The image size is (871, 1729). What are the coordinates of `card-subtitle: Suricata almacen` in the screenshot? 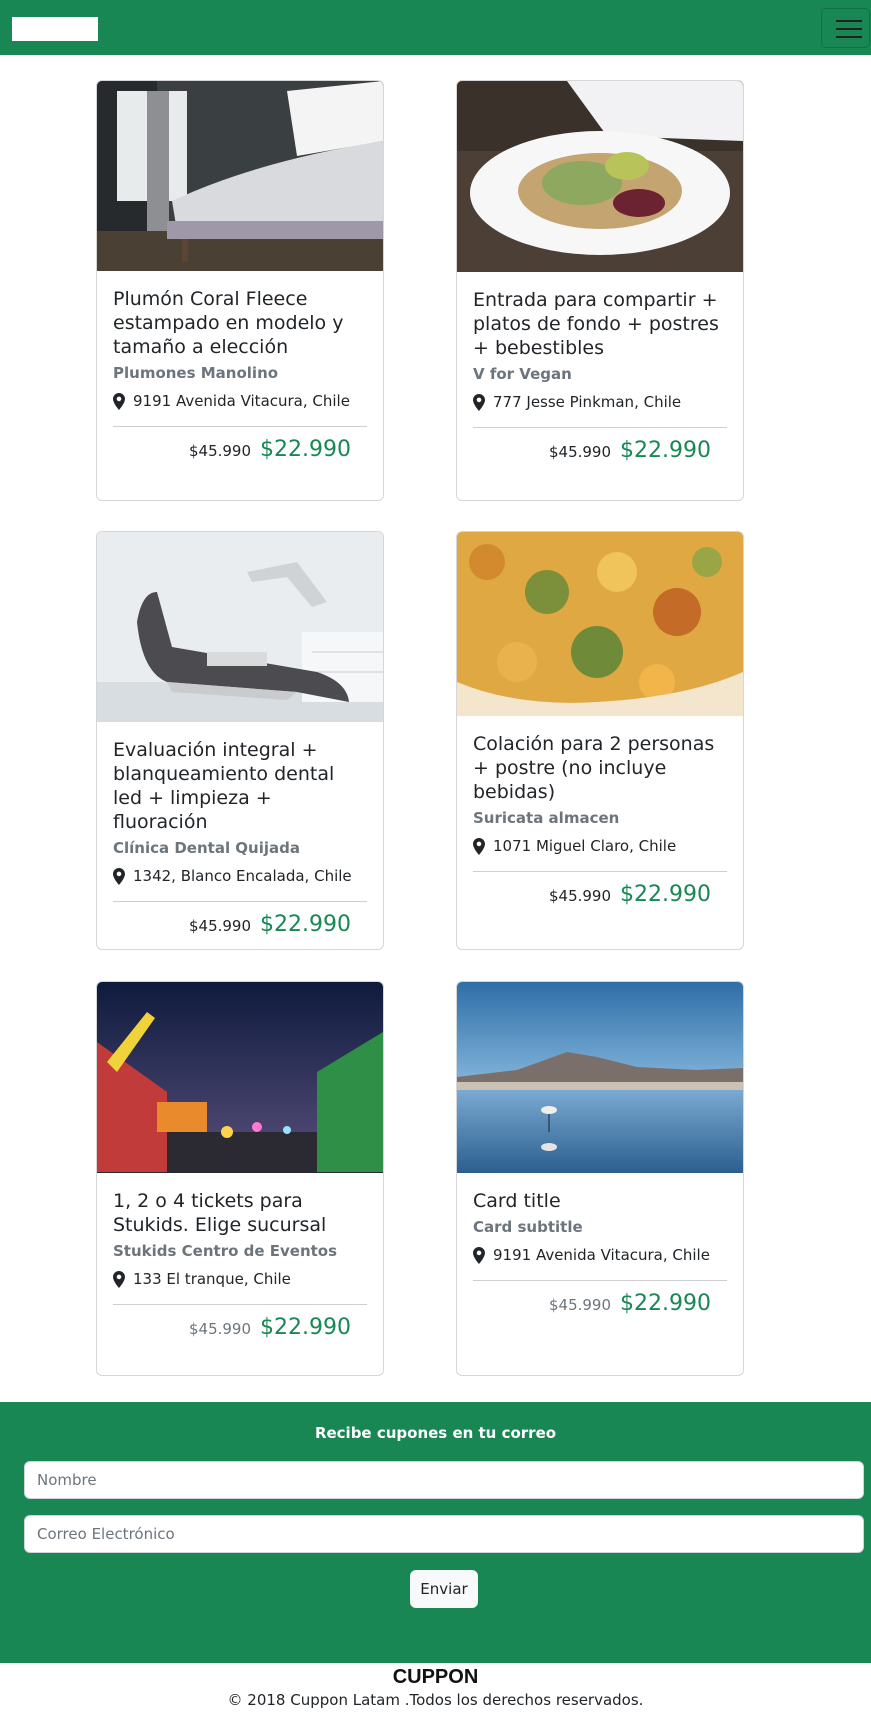 It's located at (546, 818).